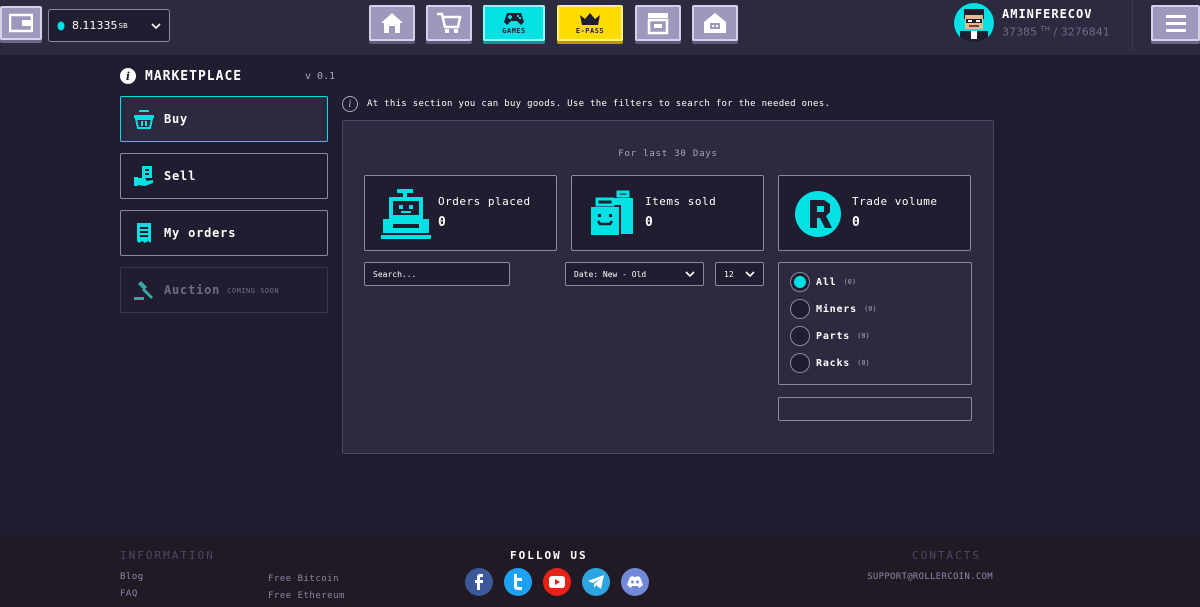  I want to click on nav-store-button, so click(658, 23).